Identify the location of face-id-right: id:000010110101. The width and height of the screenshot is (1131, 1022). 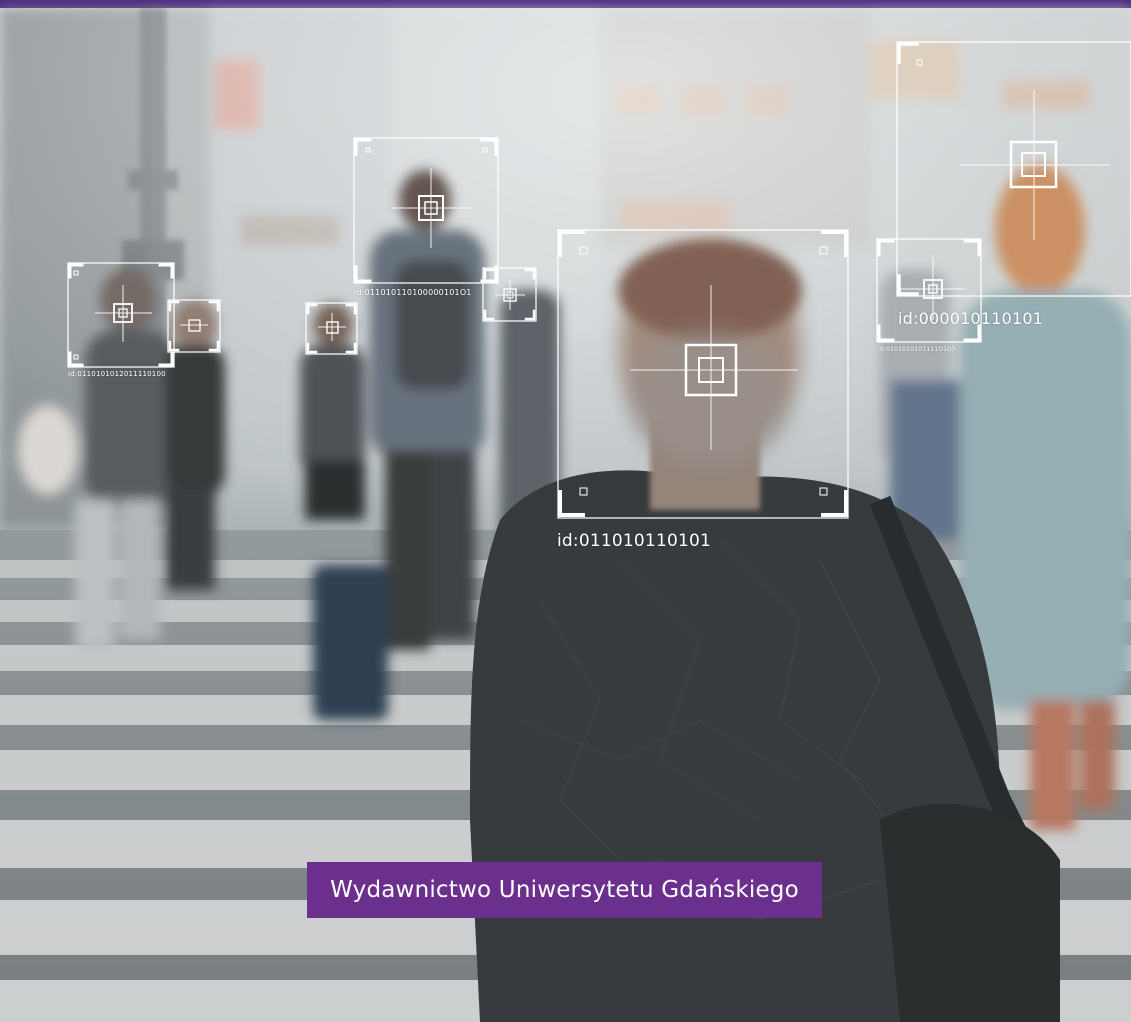
(971, 318).